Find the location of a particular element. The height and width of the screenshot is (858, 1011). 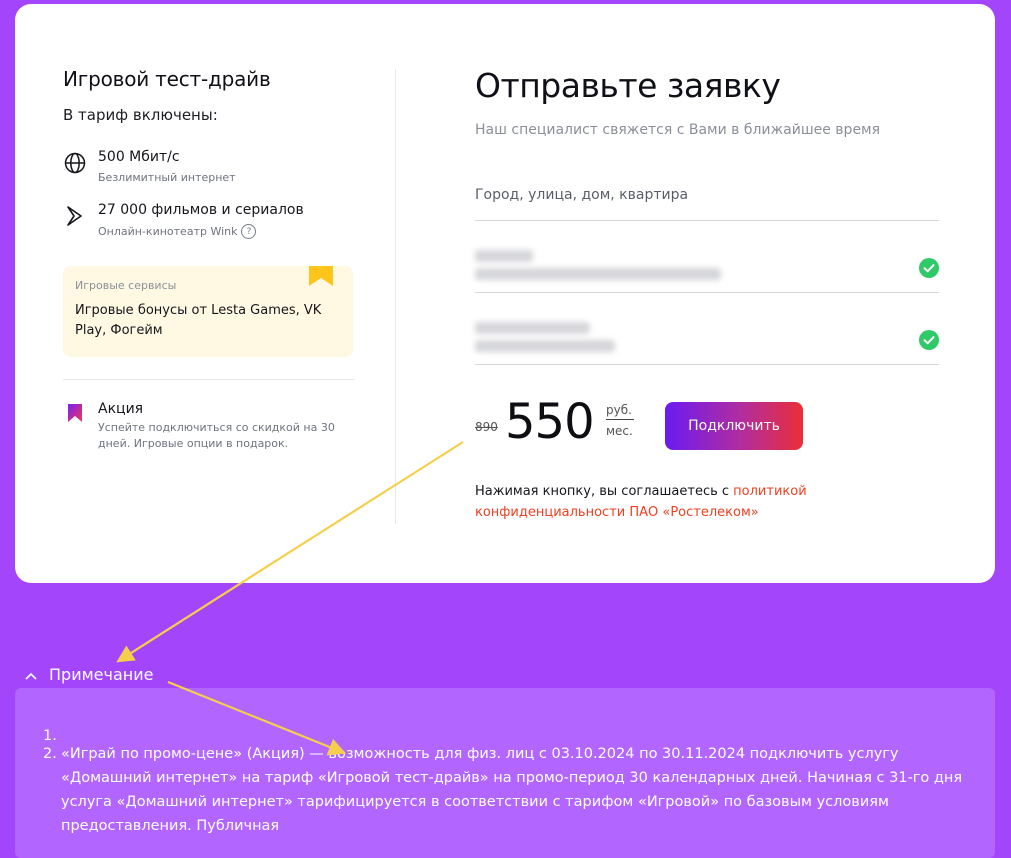

phone-field is located at coordinates (707, 343).